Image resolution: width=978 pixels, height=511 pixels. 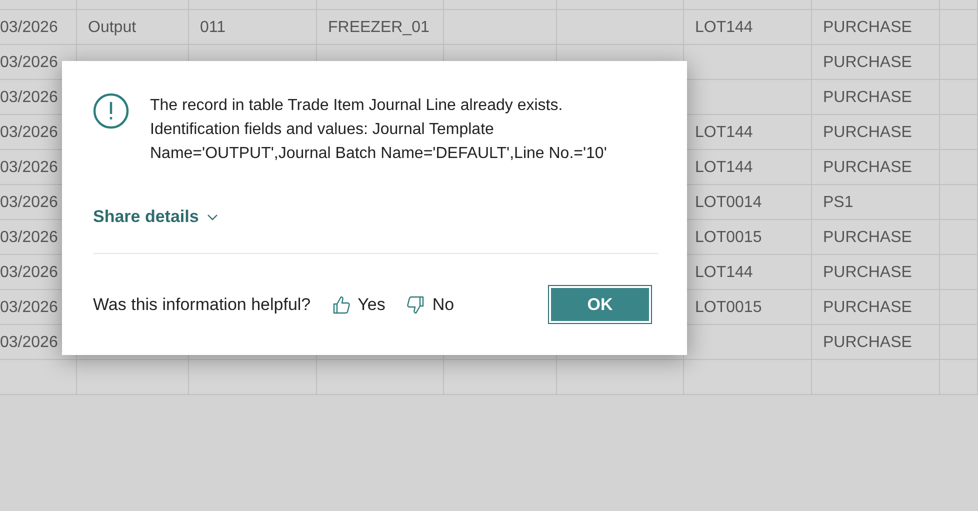 I want to click on share-details-toggle: Share details, so click(x=155, y=217).